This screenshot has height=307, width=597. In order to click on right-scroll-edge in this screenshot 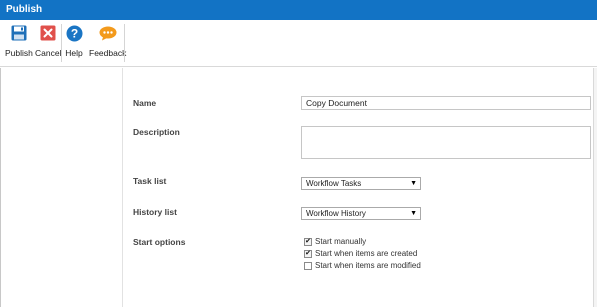, I will do `click(595, 187)`.